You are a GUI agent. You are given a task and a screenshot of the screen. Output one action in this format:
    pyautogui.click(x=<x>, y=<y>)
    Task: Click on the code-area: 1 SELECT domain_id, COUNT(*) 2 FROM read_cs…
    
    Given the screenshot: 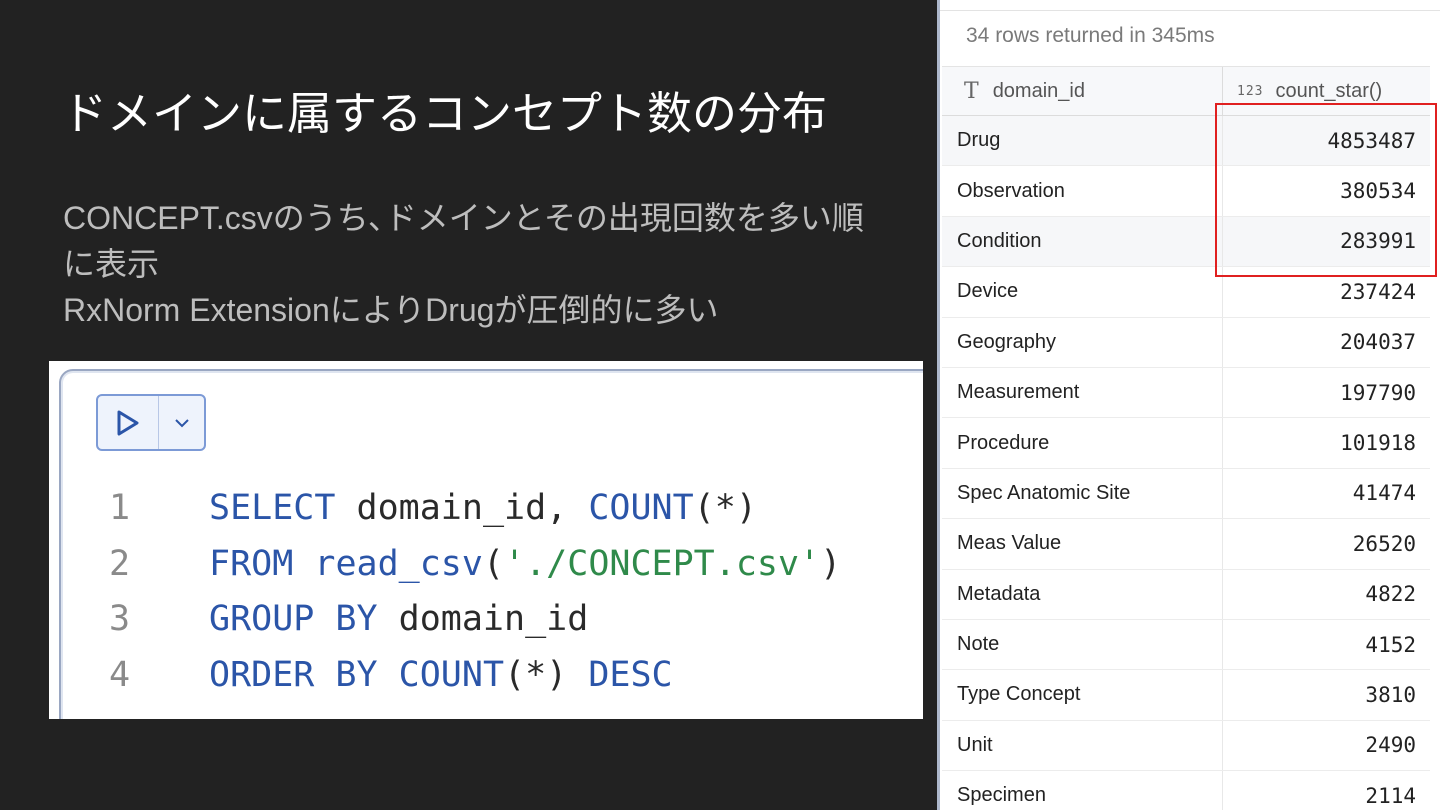 What is the action you would take?
    pyautogui.click(x=475, y=592)
    